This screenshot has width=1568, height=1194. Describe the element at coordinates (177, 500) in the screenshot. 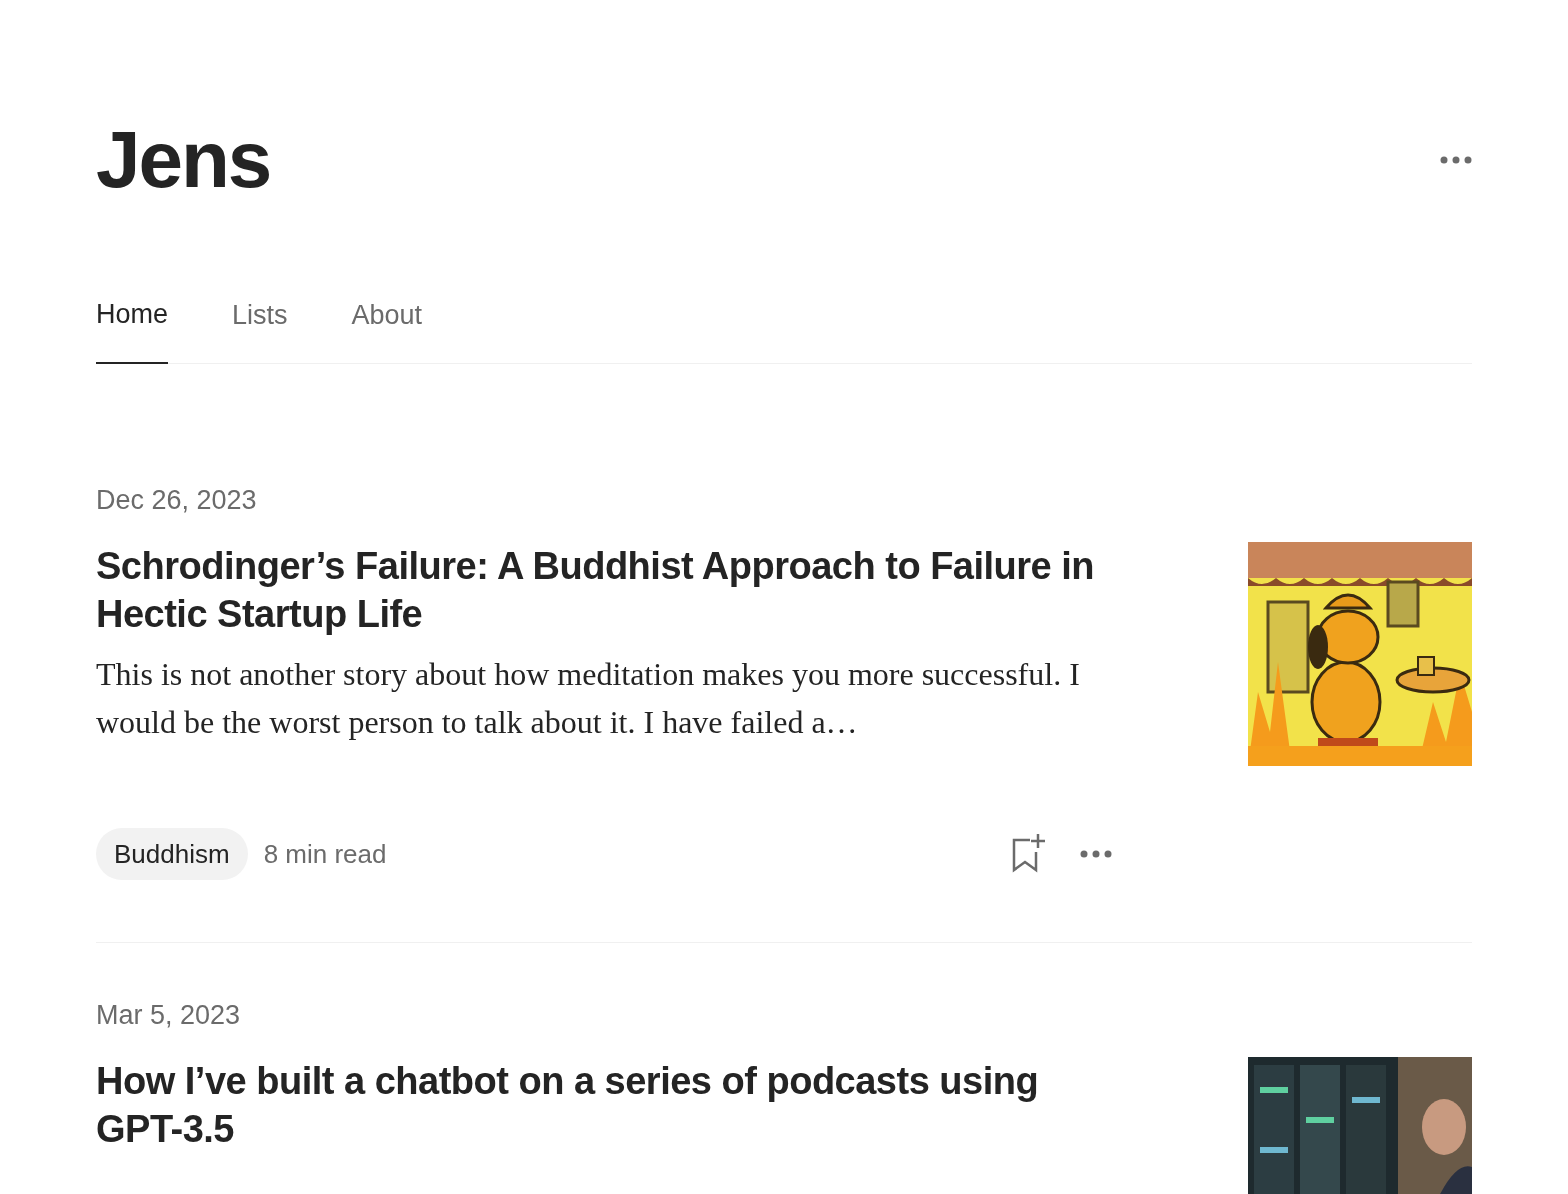

I see `article-date: Dec 26, 2023` at that location.